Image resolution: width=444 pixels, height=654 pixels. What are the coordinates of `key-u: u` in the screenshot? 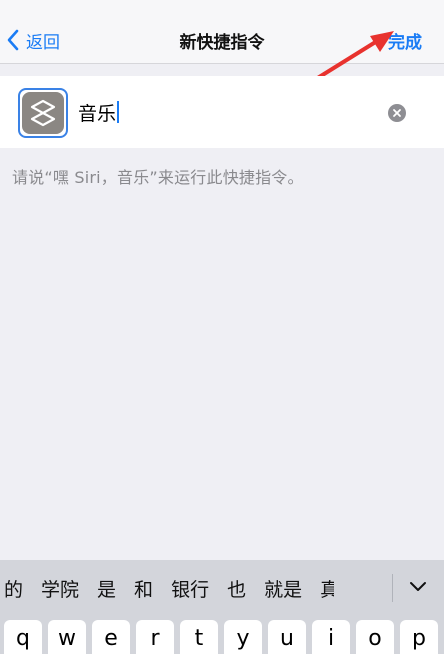 It's located at (287, 637).